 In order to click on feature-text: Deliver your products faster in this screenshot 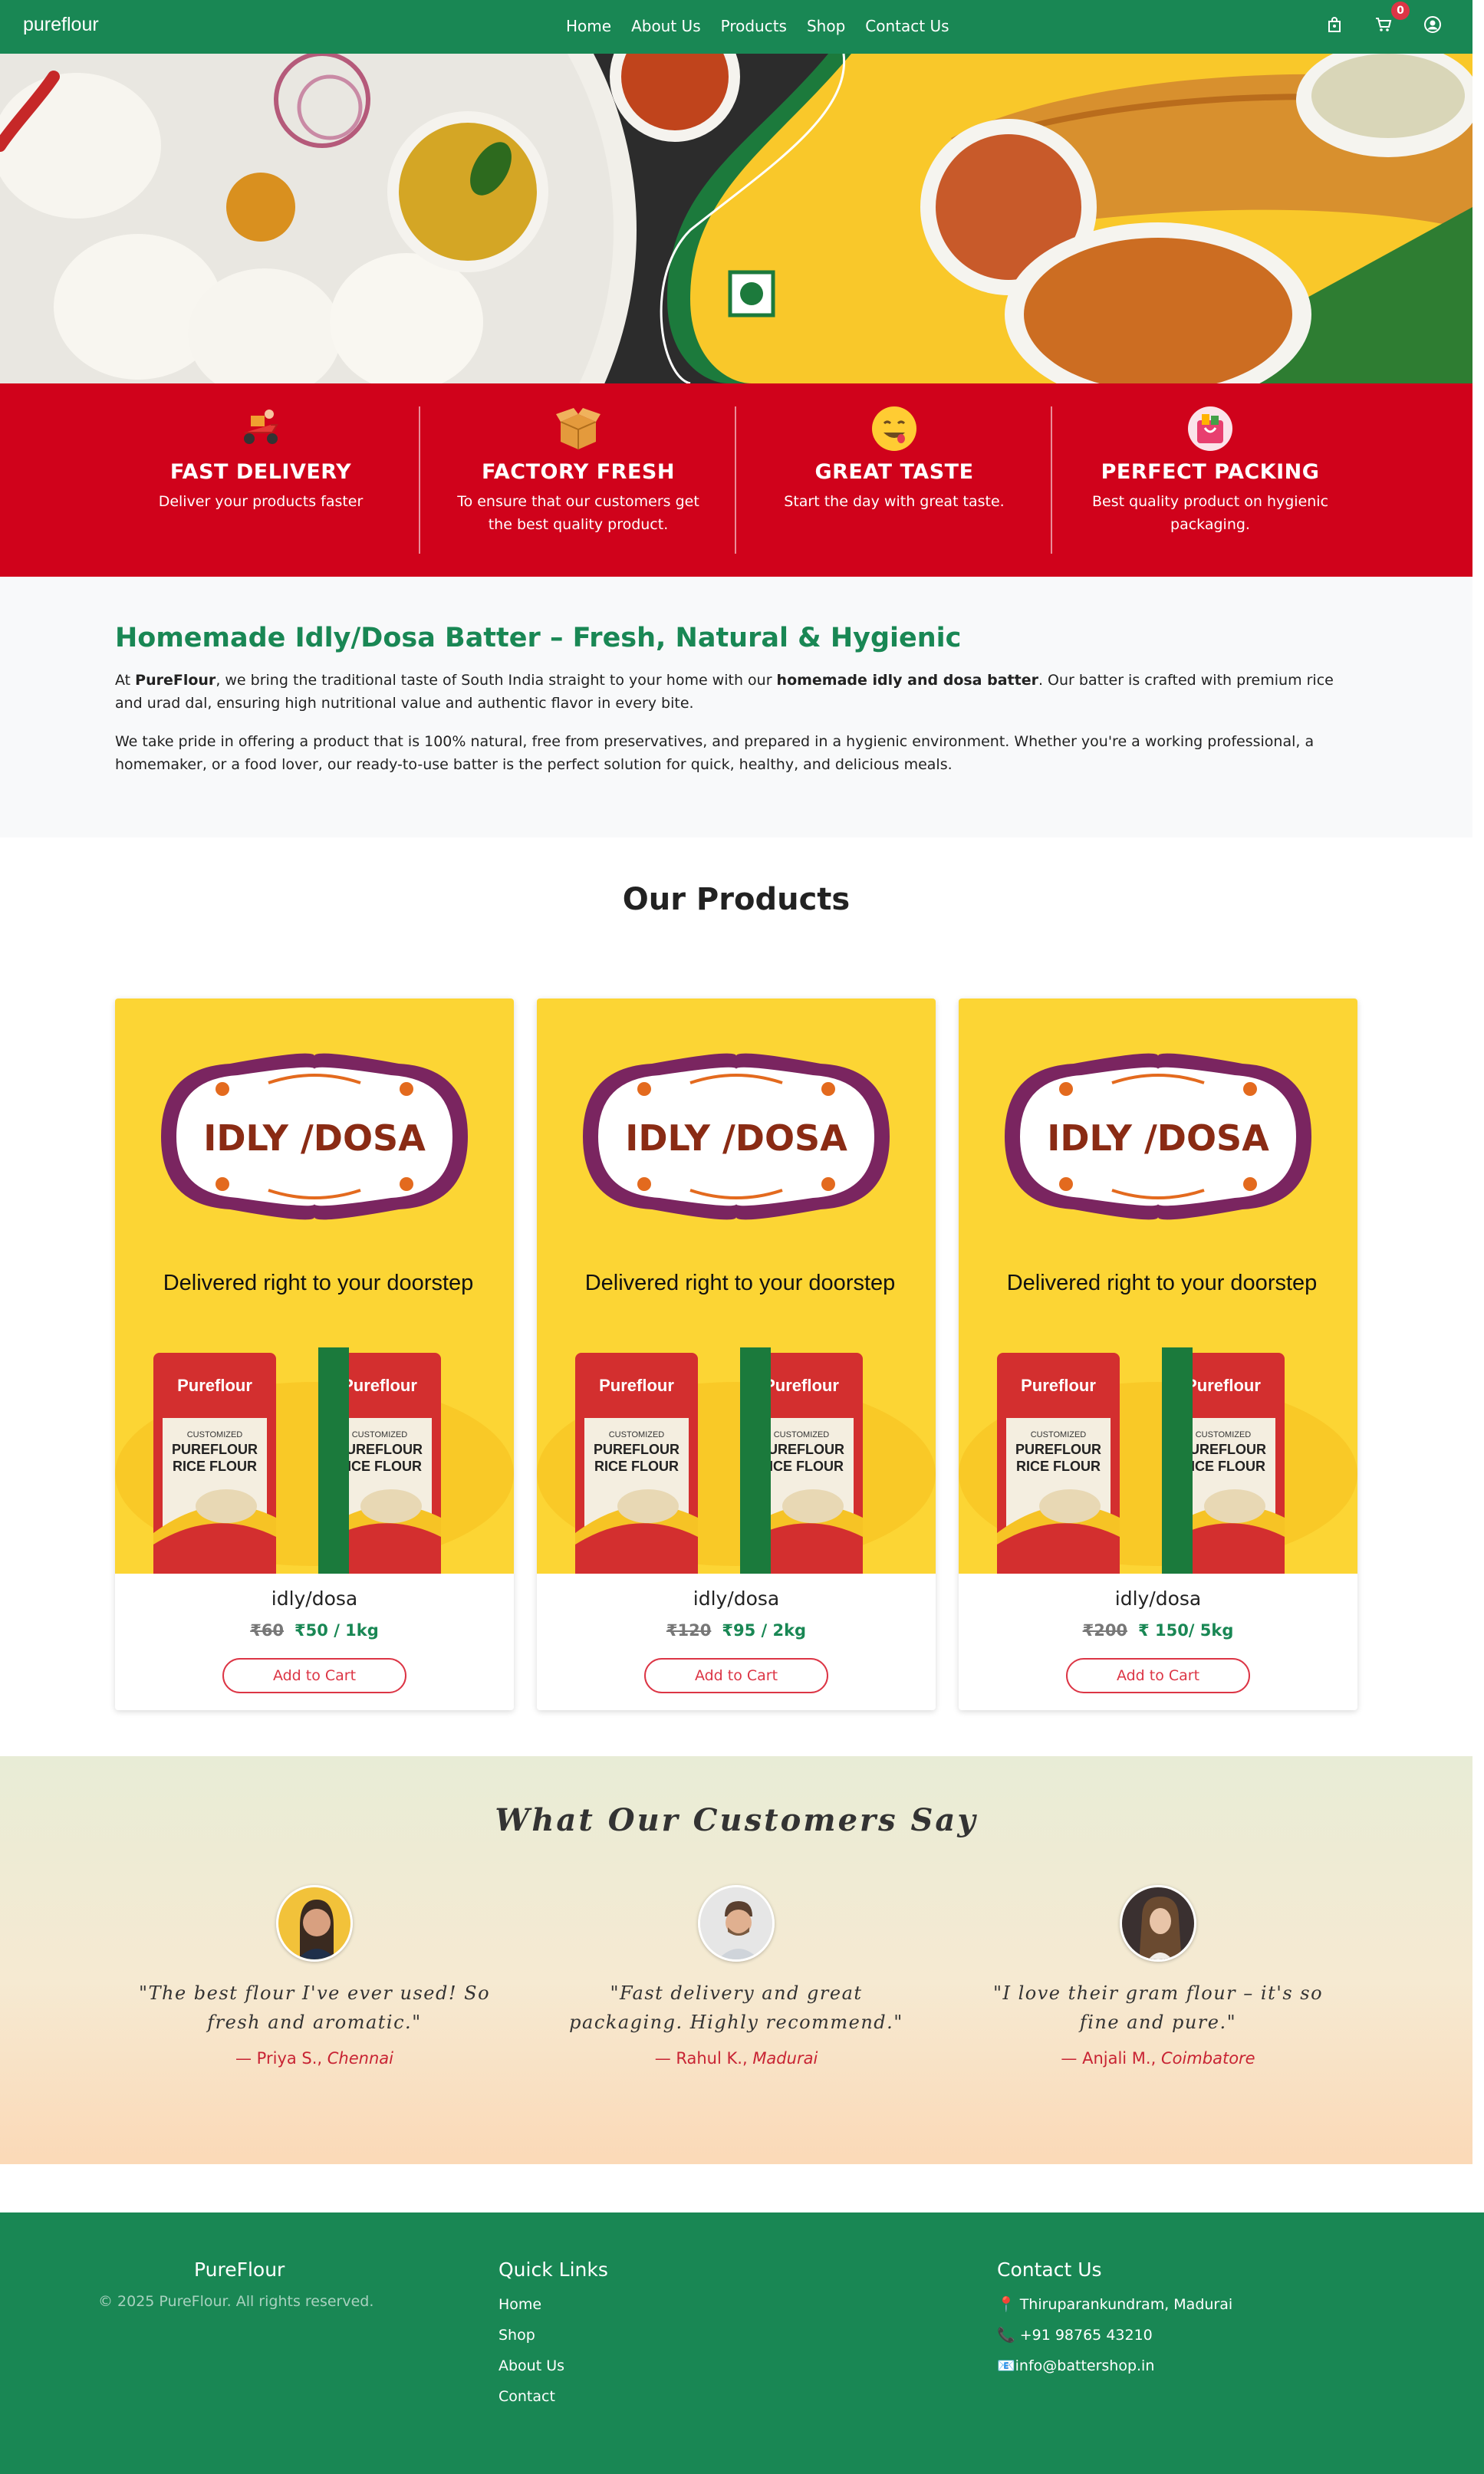, I will do `click(261, 502)`.